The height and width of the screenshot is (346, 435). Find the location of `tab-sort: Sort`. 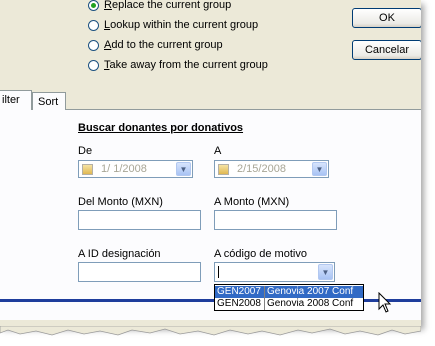

tab-sort: Sort is located at coordinates (49, 101).